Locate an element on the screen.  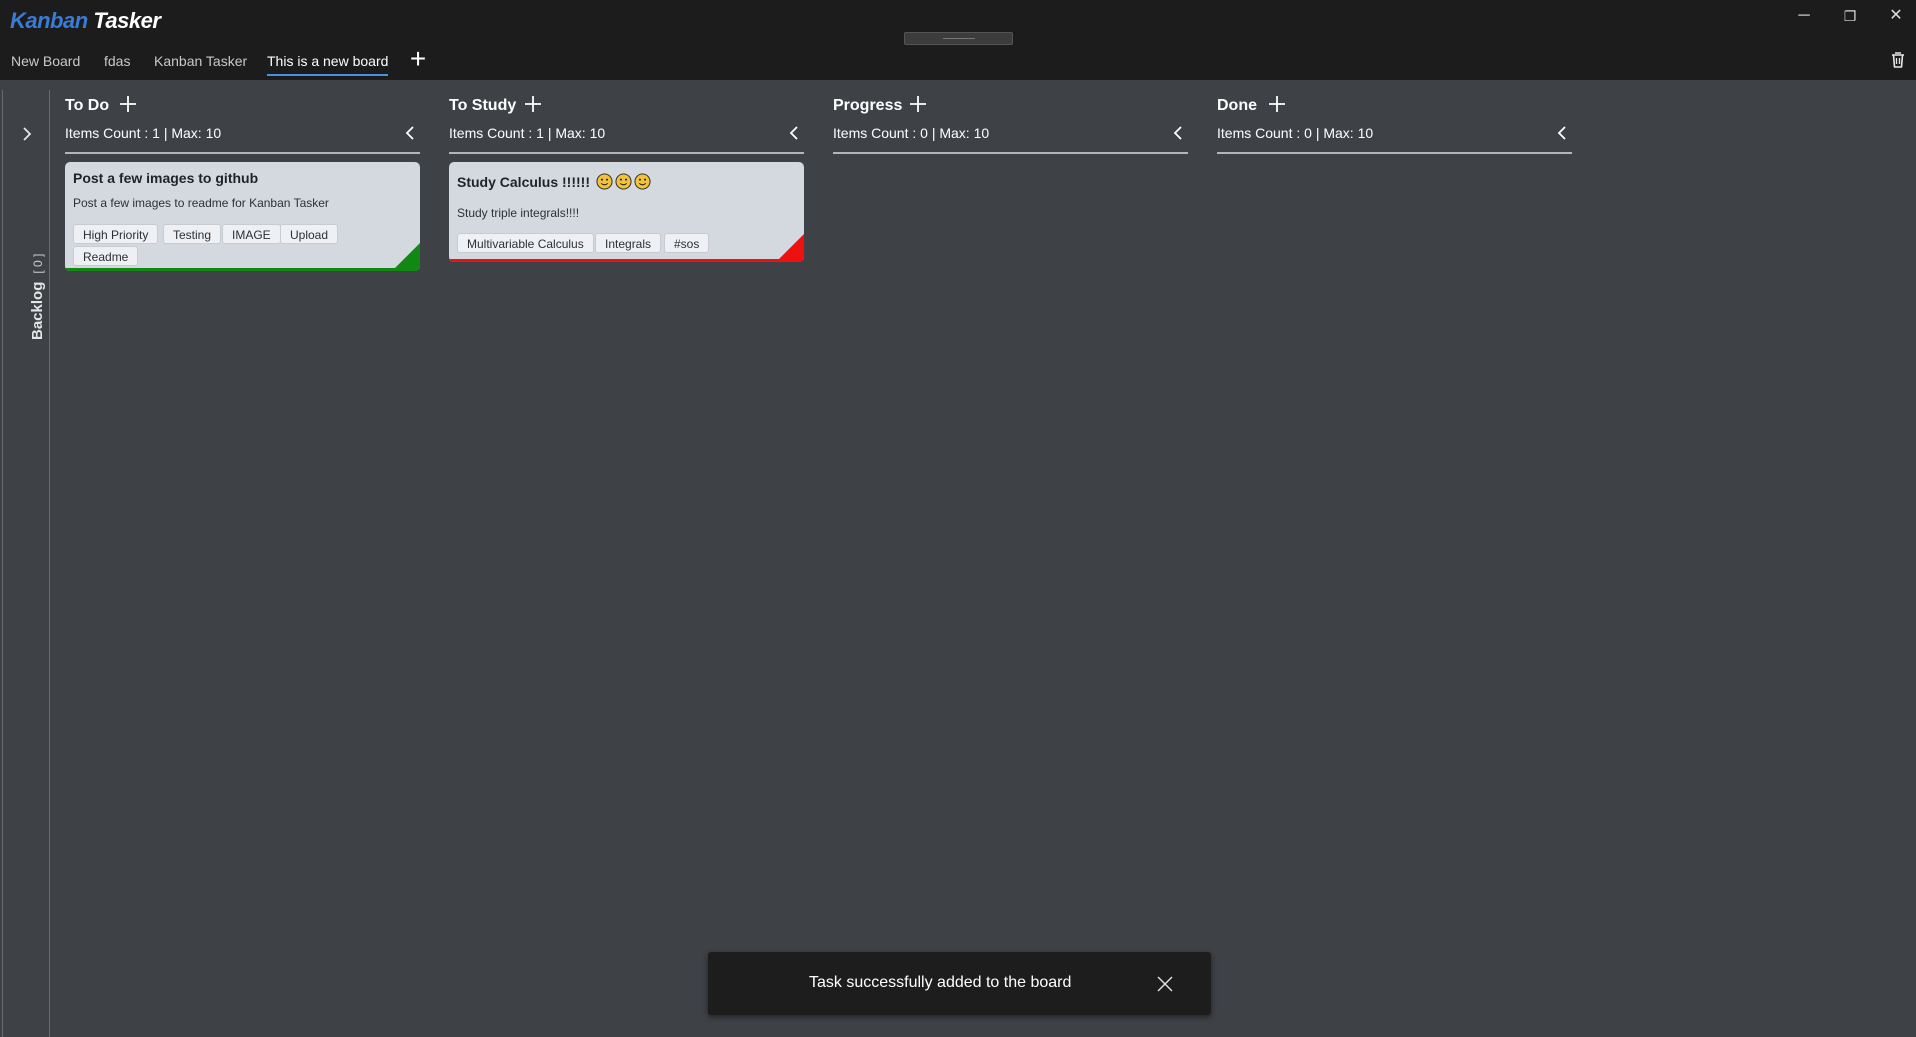
tag-upload: Upload is located at coordinates (309, 234).